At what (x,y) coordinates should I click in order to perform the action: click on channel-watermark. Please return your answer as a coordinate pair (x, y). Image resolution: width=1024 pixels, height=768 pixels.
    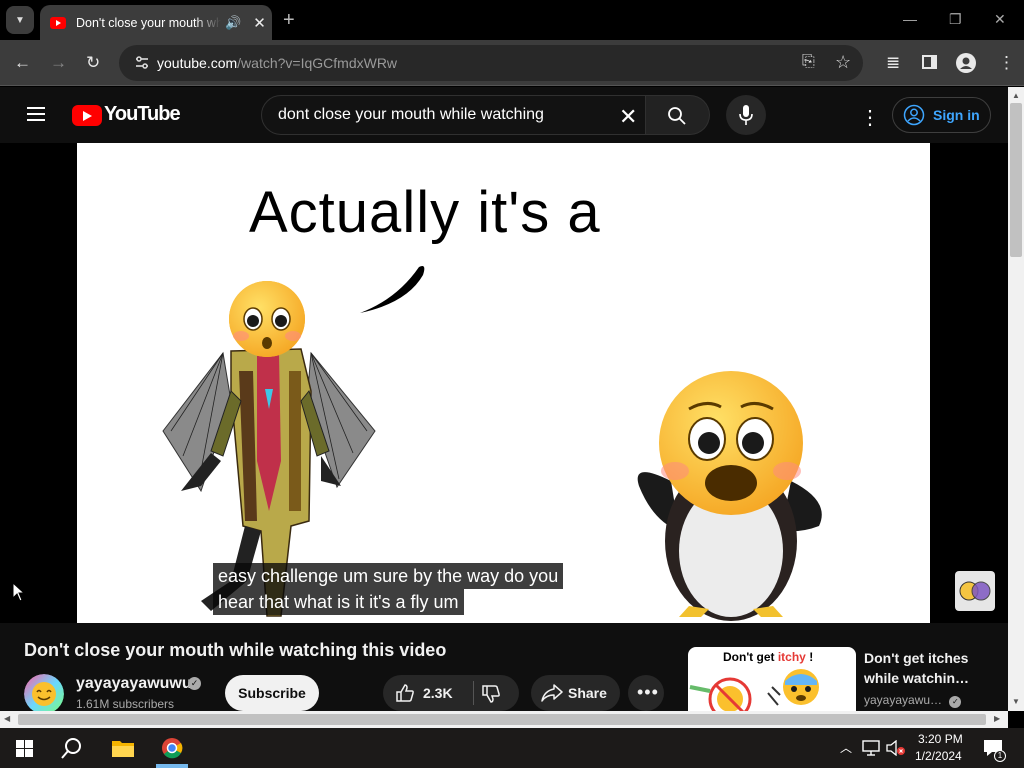
    Looking at the image, I should click on (975, 591).